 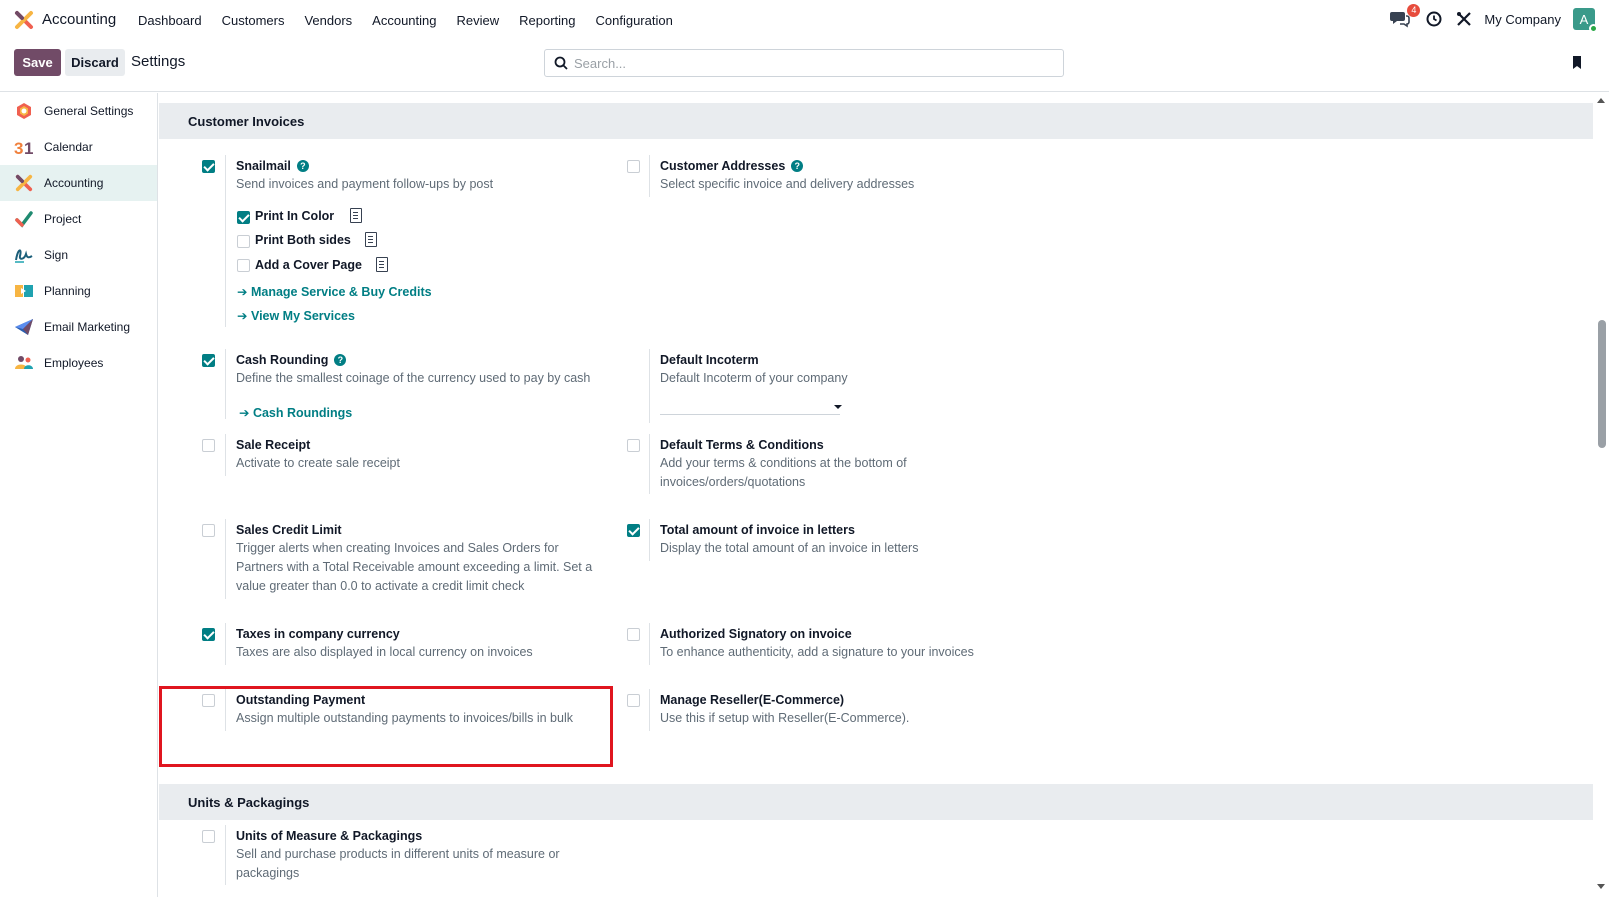 I want to click on cash-rounding-checkbox, so click(x=208, y=360).